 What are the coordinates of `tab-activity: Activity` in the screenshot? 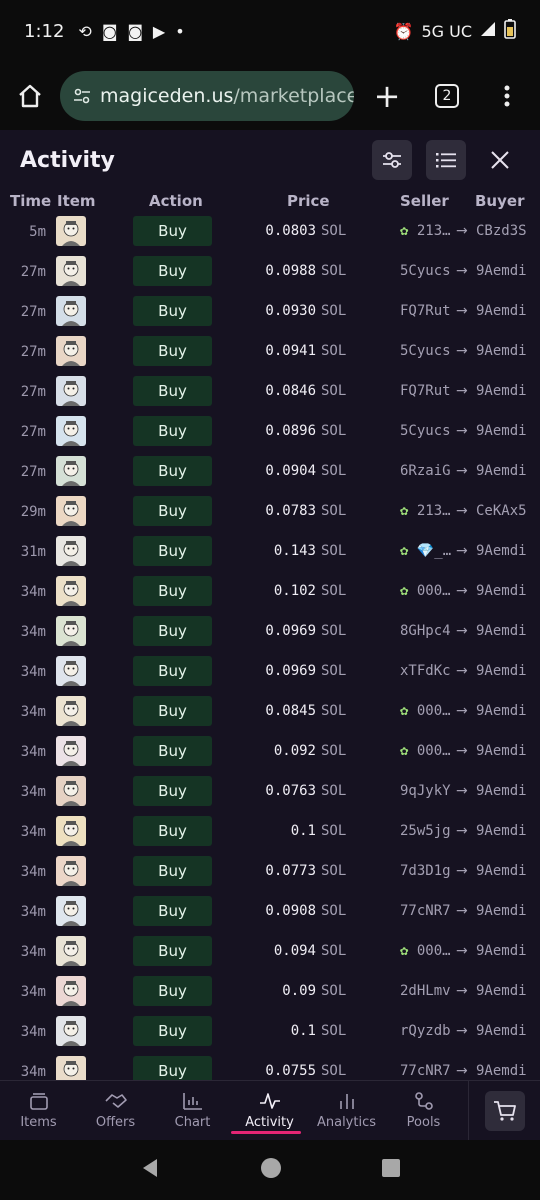 It's located at (269, 1110).